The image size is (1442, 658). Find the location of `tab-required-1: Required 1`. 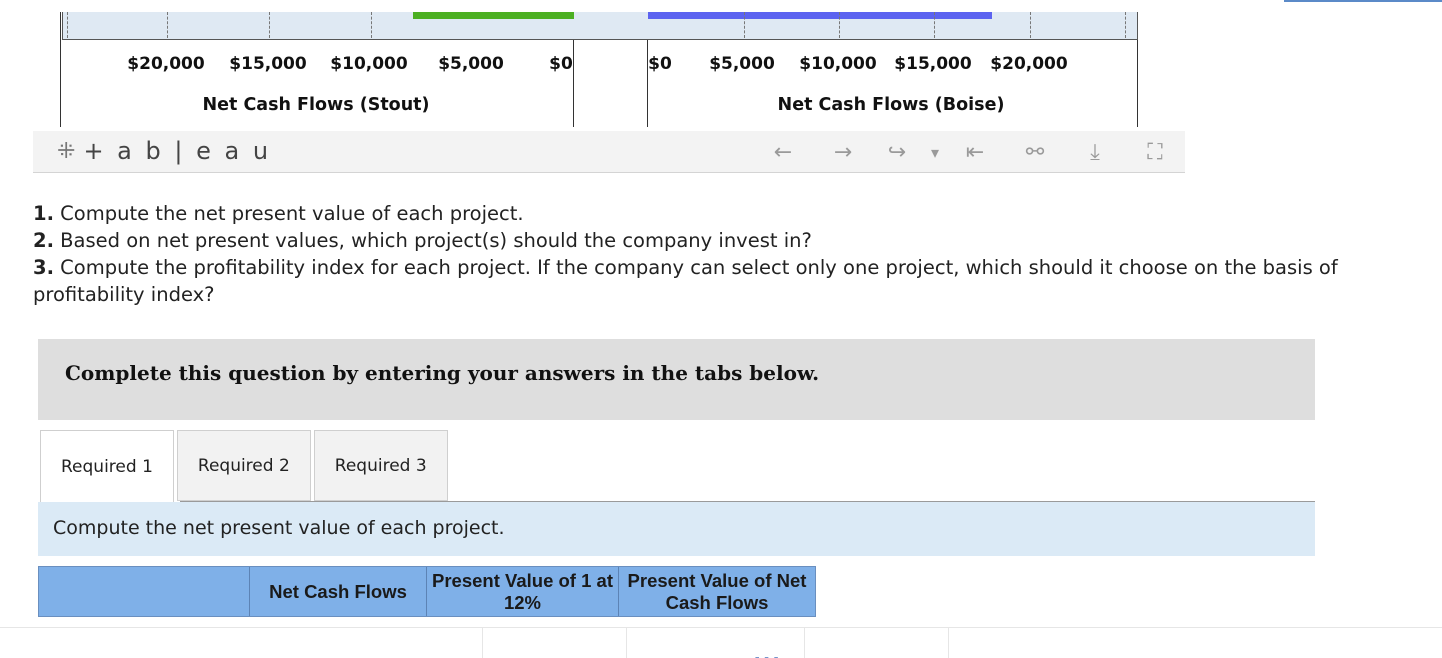

tab-required-1: Required 1 is located at coordinates (107, 466).